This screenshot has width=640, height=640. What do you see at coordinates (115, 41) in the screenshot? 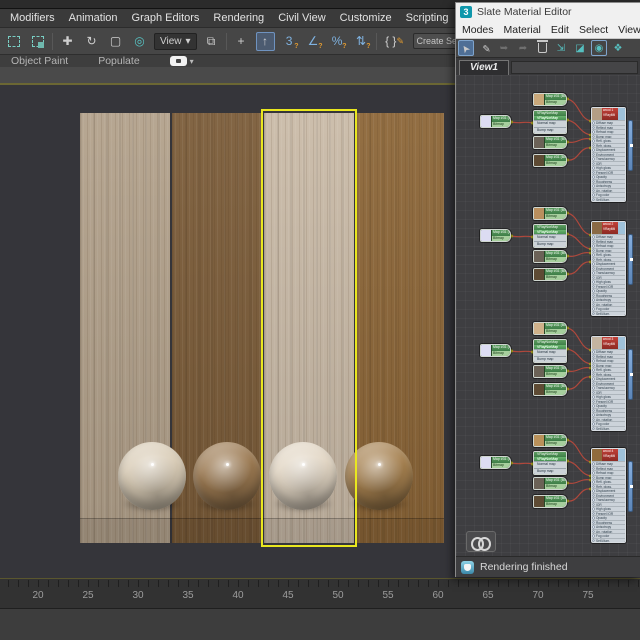
I see `select-and-scale-button: ▢` at bounding box center [115, 41].